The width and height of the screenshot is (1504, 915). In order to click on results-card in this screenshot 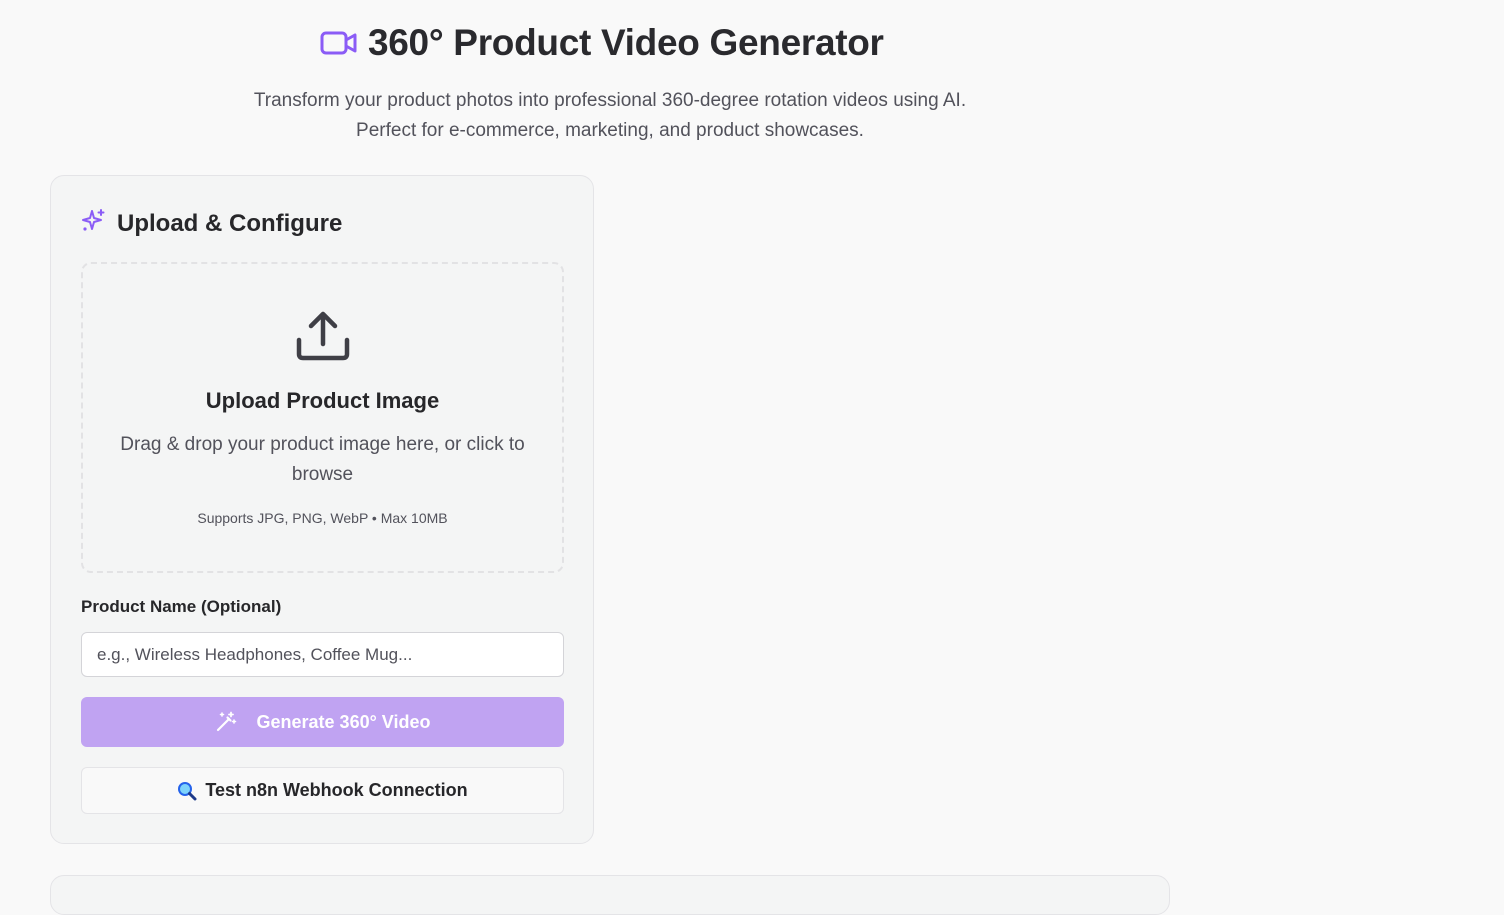, I will do `click(610, 895)`.